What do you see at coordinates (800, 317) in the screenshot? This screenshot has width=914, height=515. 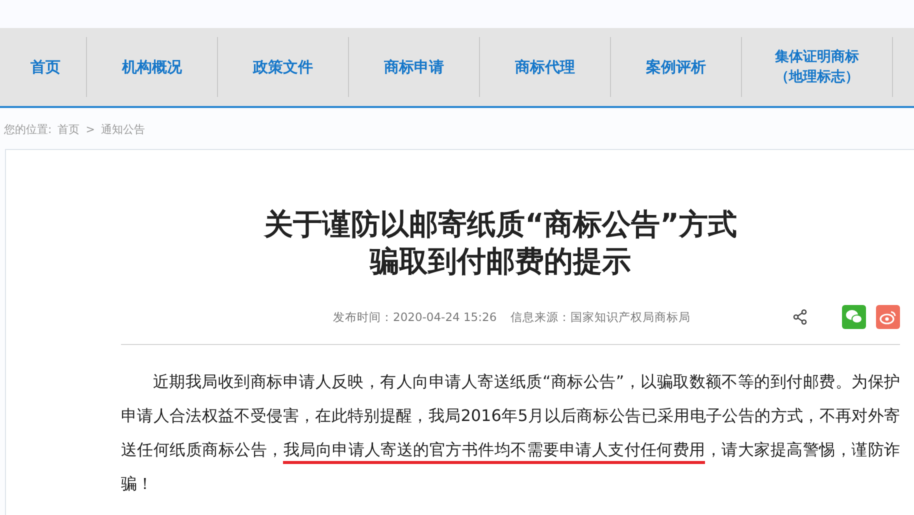 I see `share-icon` at bounding box center [800, 317].